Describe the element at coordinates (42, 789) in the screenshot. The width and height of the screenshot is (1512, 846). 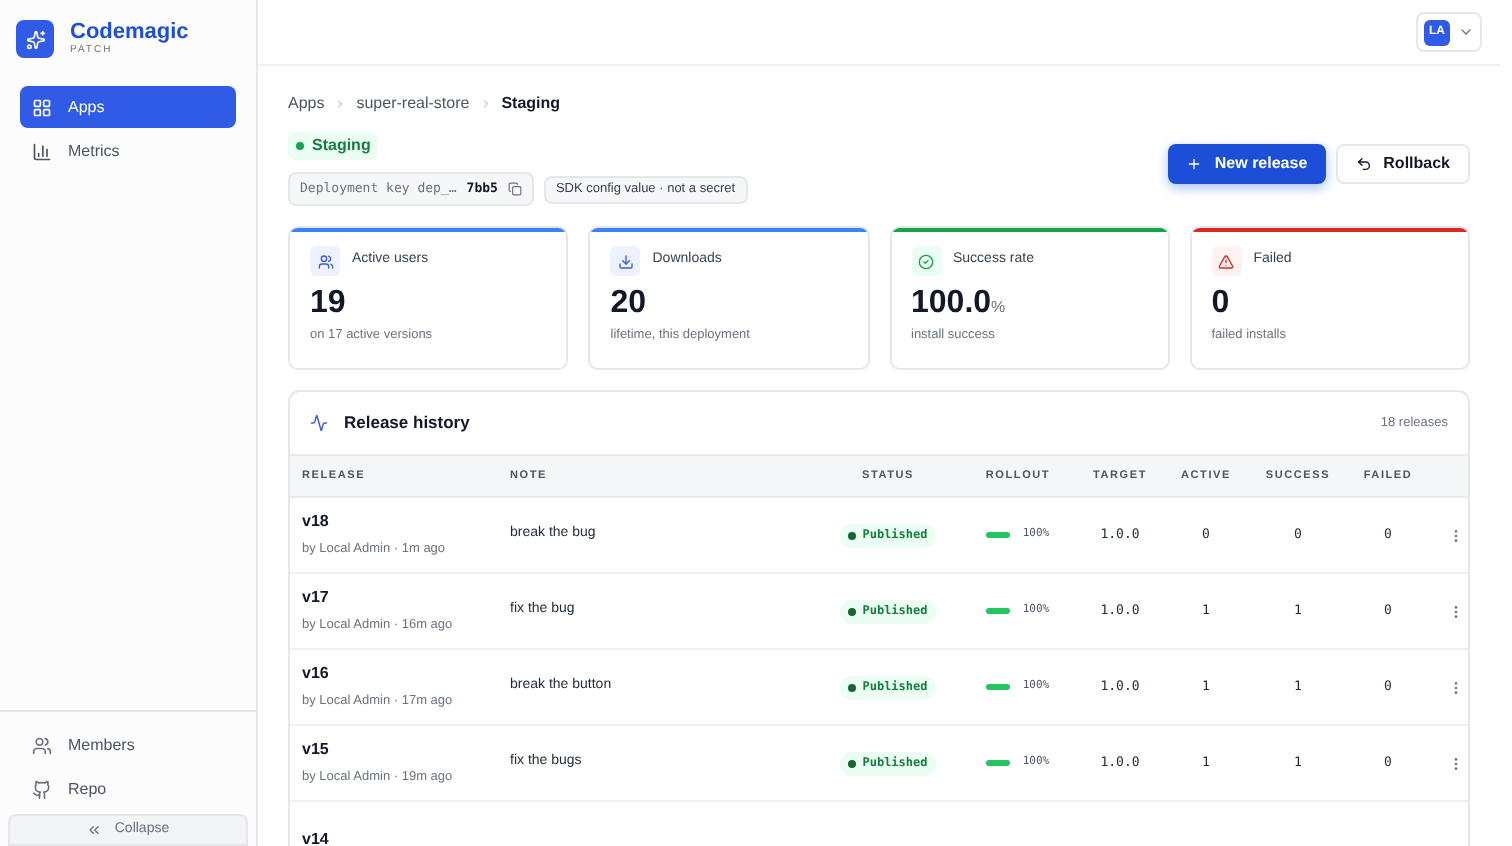
I see `github-icon` at that location.